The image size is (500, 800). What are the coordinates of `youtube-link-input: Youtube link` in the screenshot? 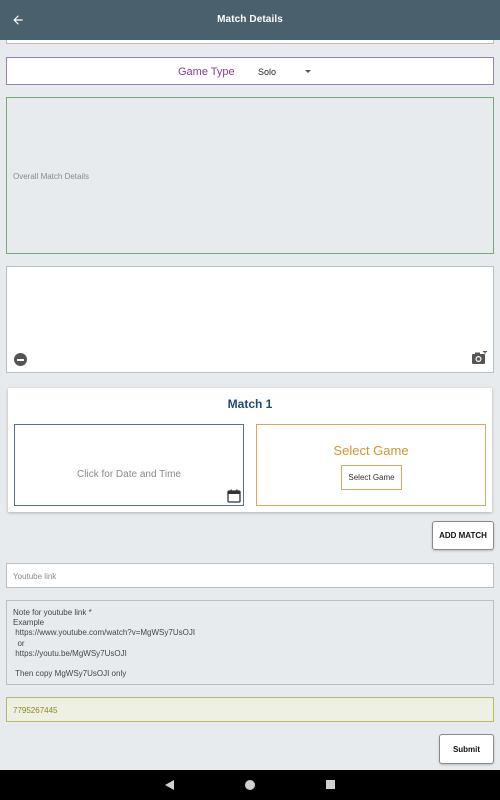 It's located at (250, 575).